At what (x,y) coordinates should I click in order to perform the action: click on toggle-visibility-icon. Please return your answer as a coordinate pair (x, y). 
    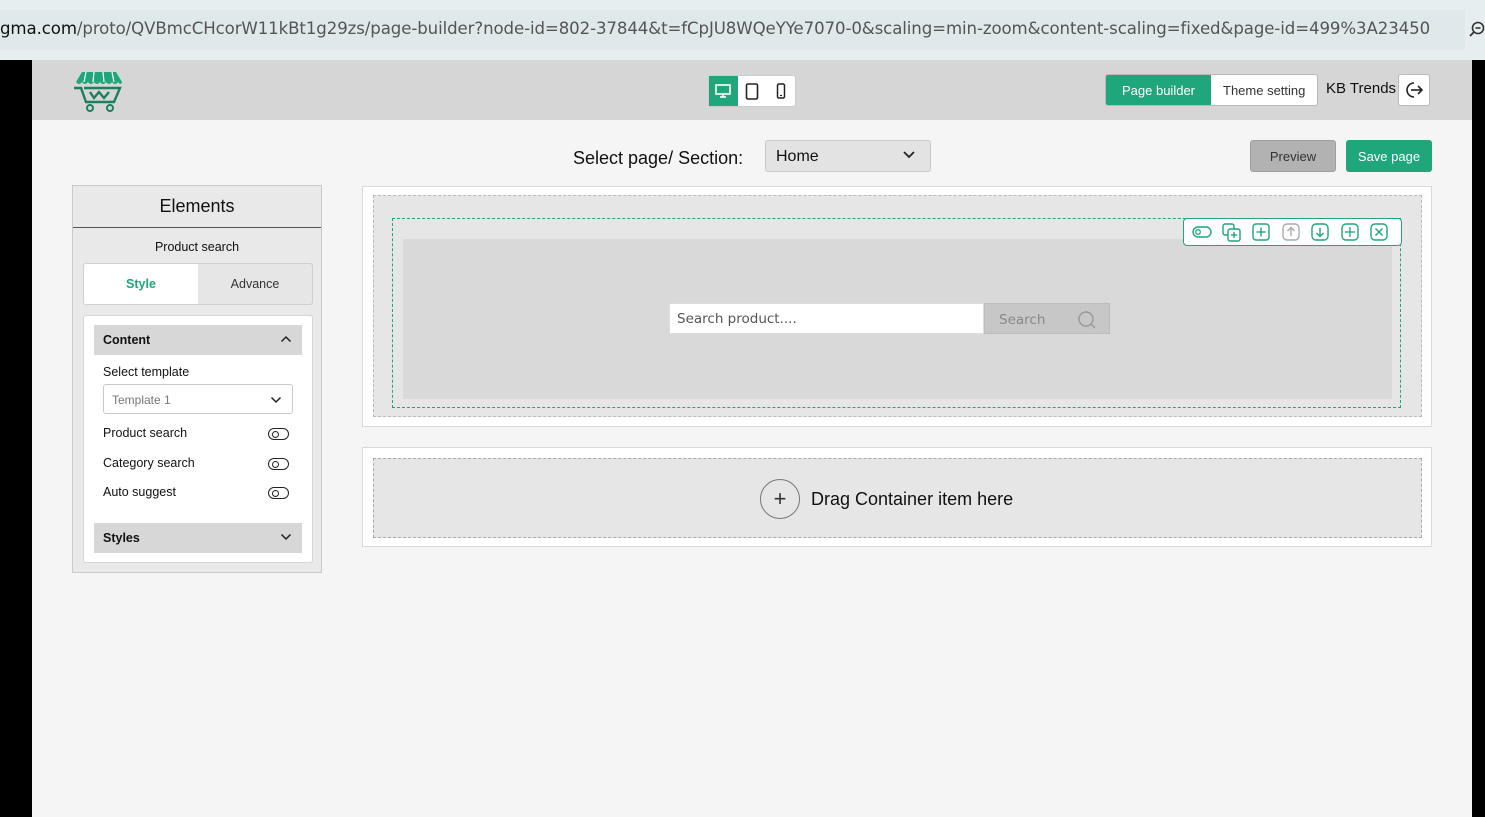
    Looking at the image, I should click on (1202, 232).